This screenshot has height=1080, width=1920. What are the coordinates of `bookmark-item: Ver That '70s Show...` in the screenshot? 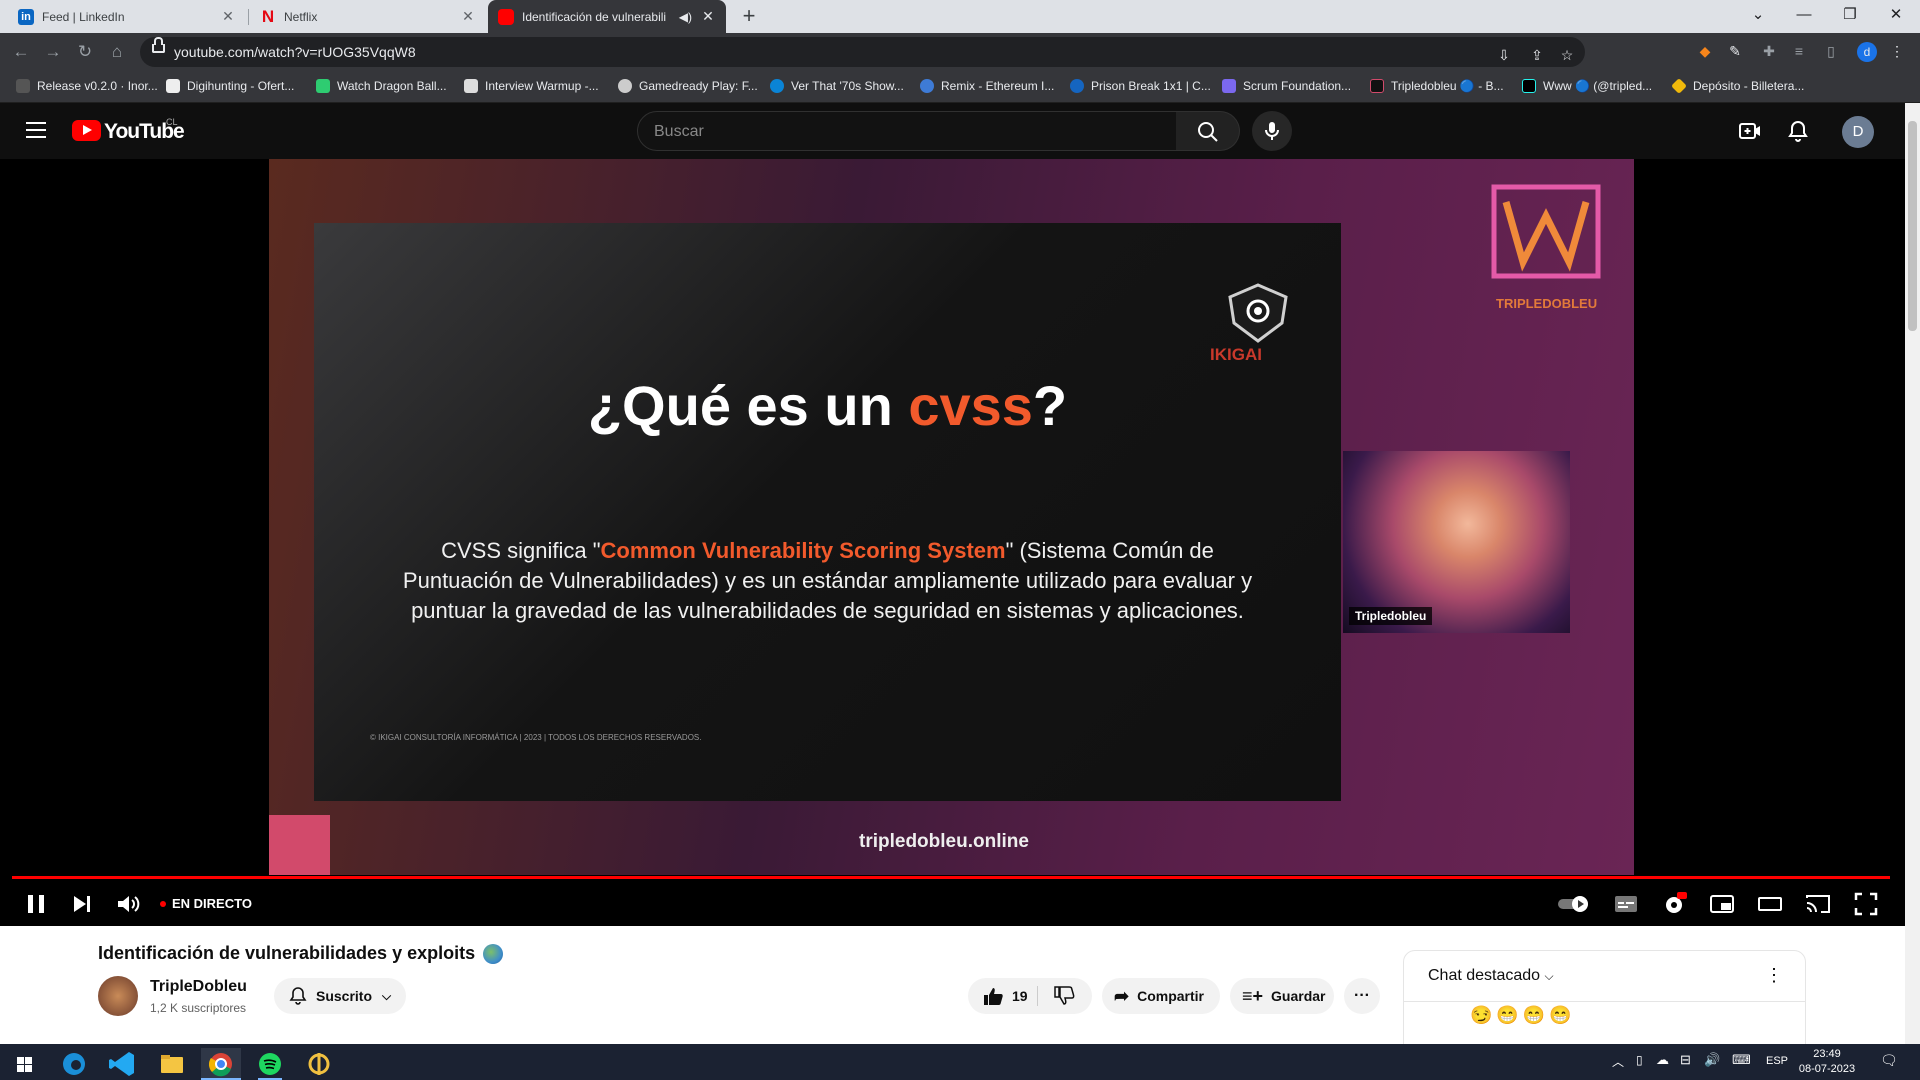 It's located at (837, 86).